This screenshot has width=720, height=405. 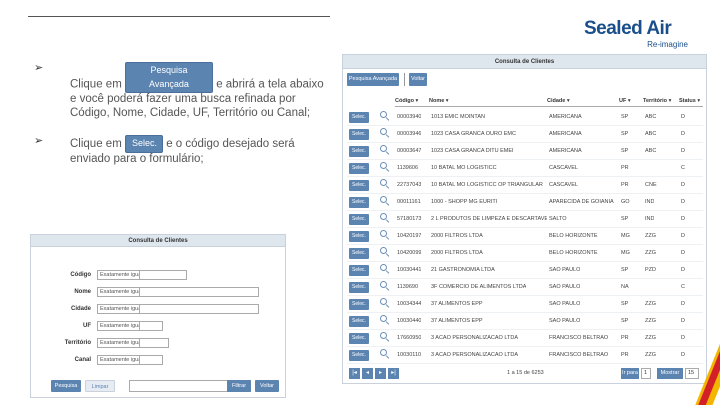 I want to click on advanced-search-button: Pesquisa Avançada, so click(x=373, y=79).